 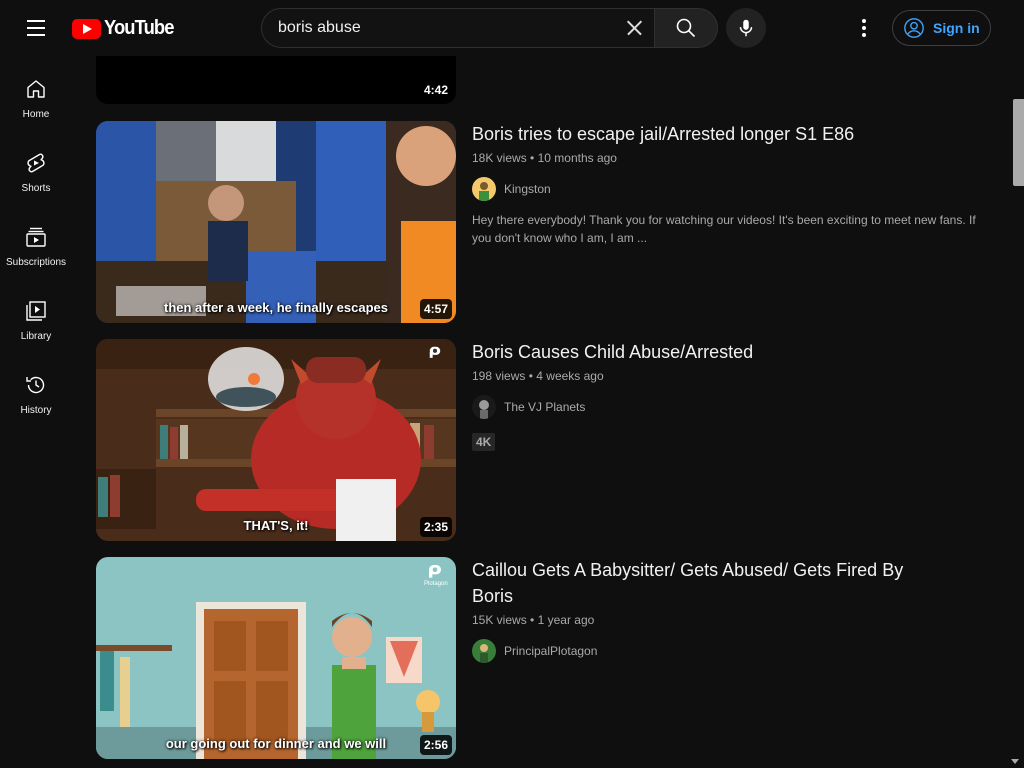 I want to click on sidebar-item-label: History, so click(x=36, y=410).